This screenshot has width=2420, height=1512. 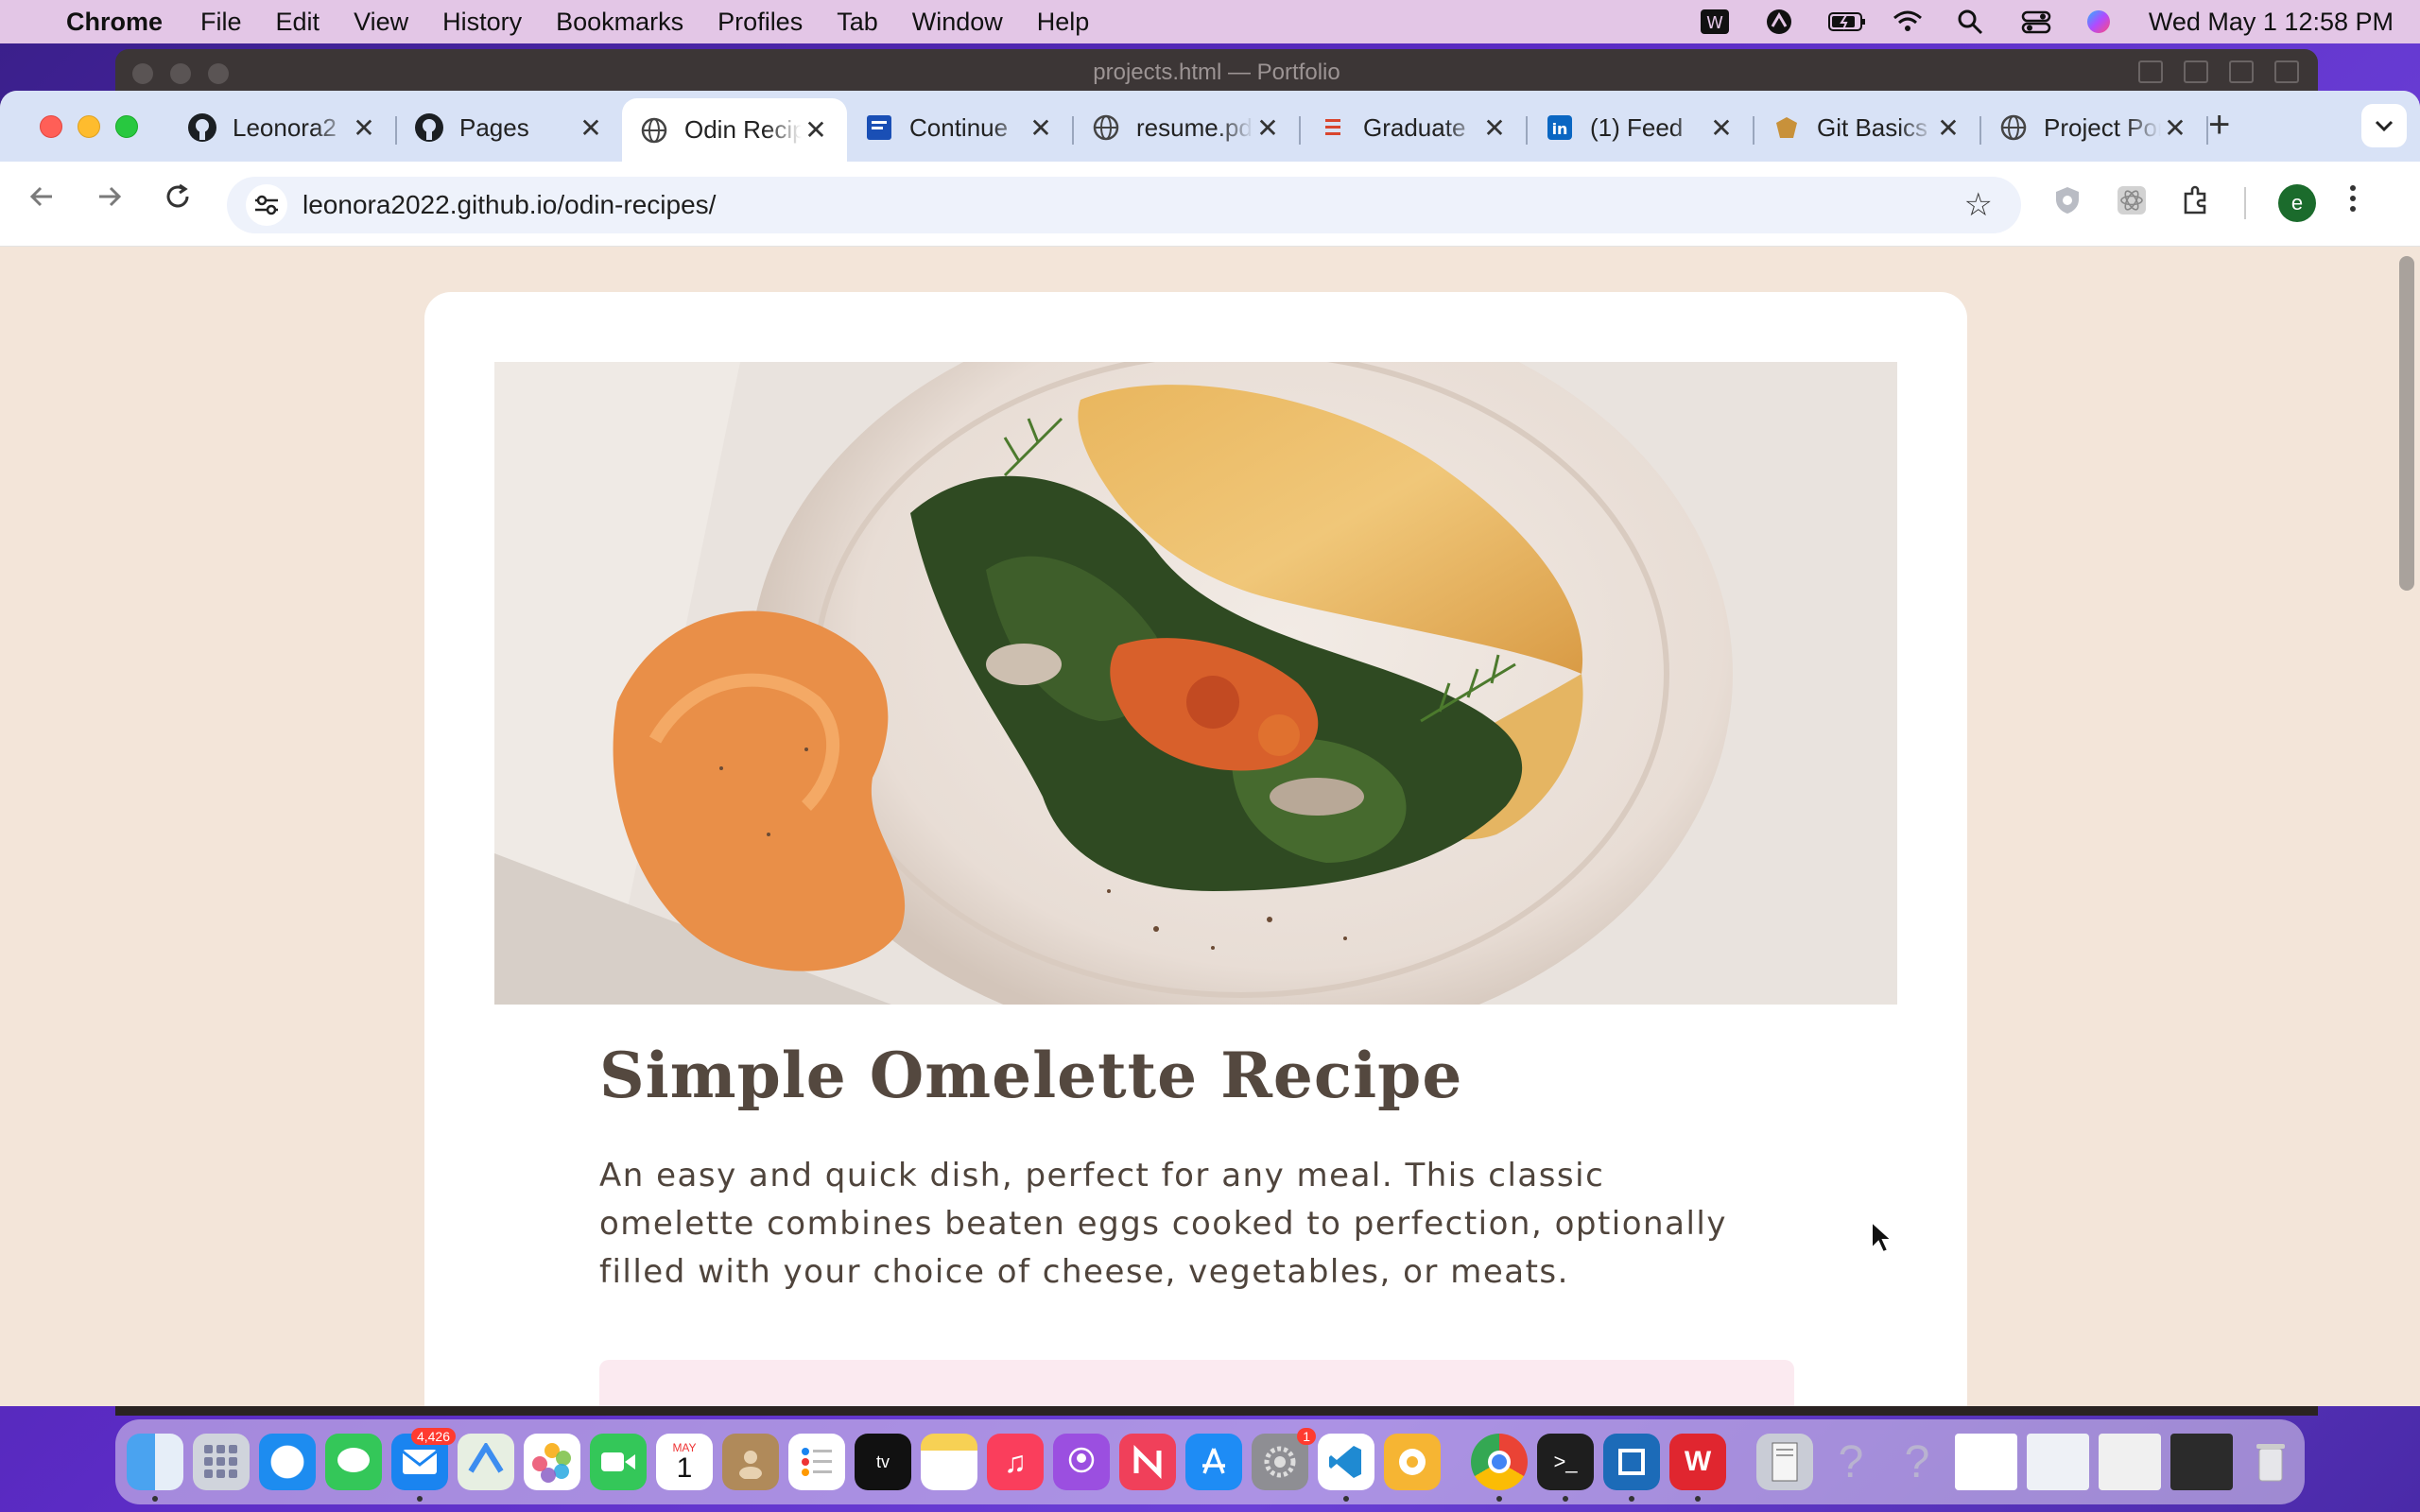 I want to click on url-host: leonora2022.github.io, so click(x=430, y=204).